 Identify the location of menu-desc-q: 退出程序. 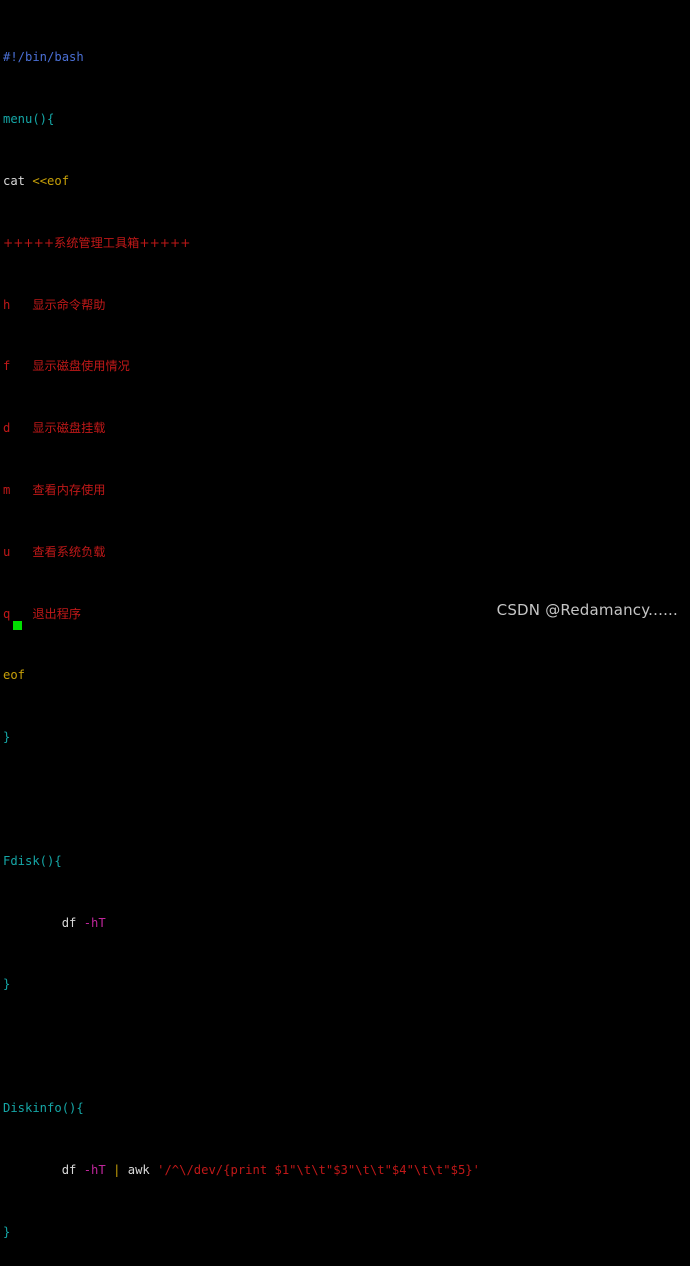
(57, 613).